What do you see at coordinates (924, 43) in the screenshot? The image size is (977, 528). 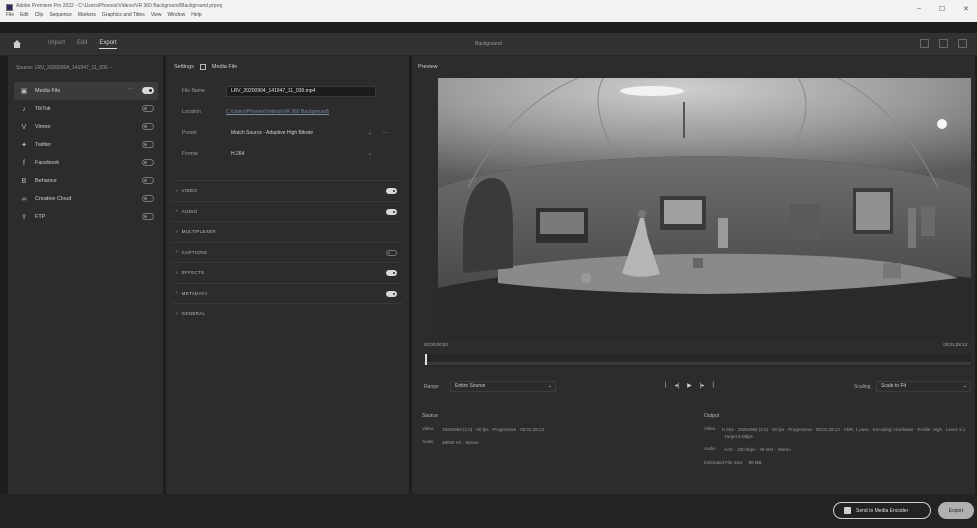 I see `fullscreen-icon` at bounding box center [924, 43].